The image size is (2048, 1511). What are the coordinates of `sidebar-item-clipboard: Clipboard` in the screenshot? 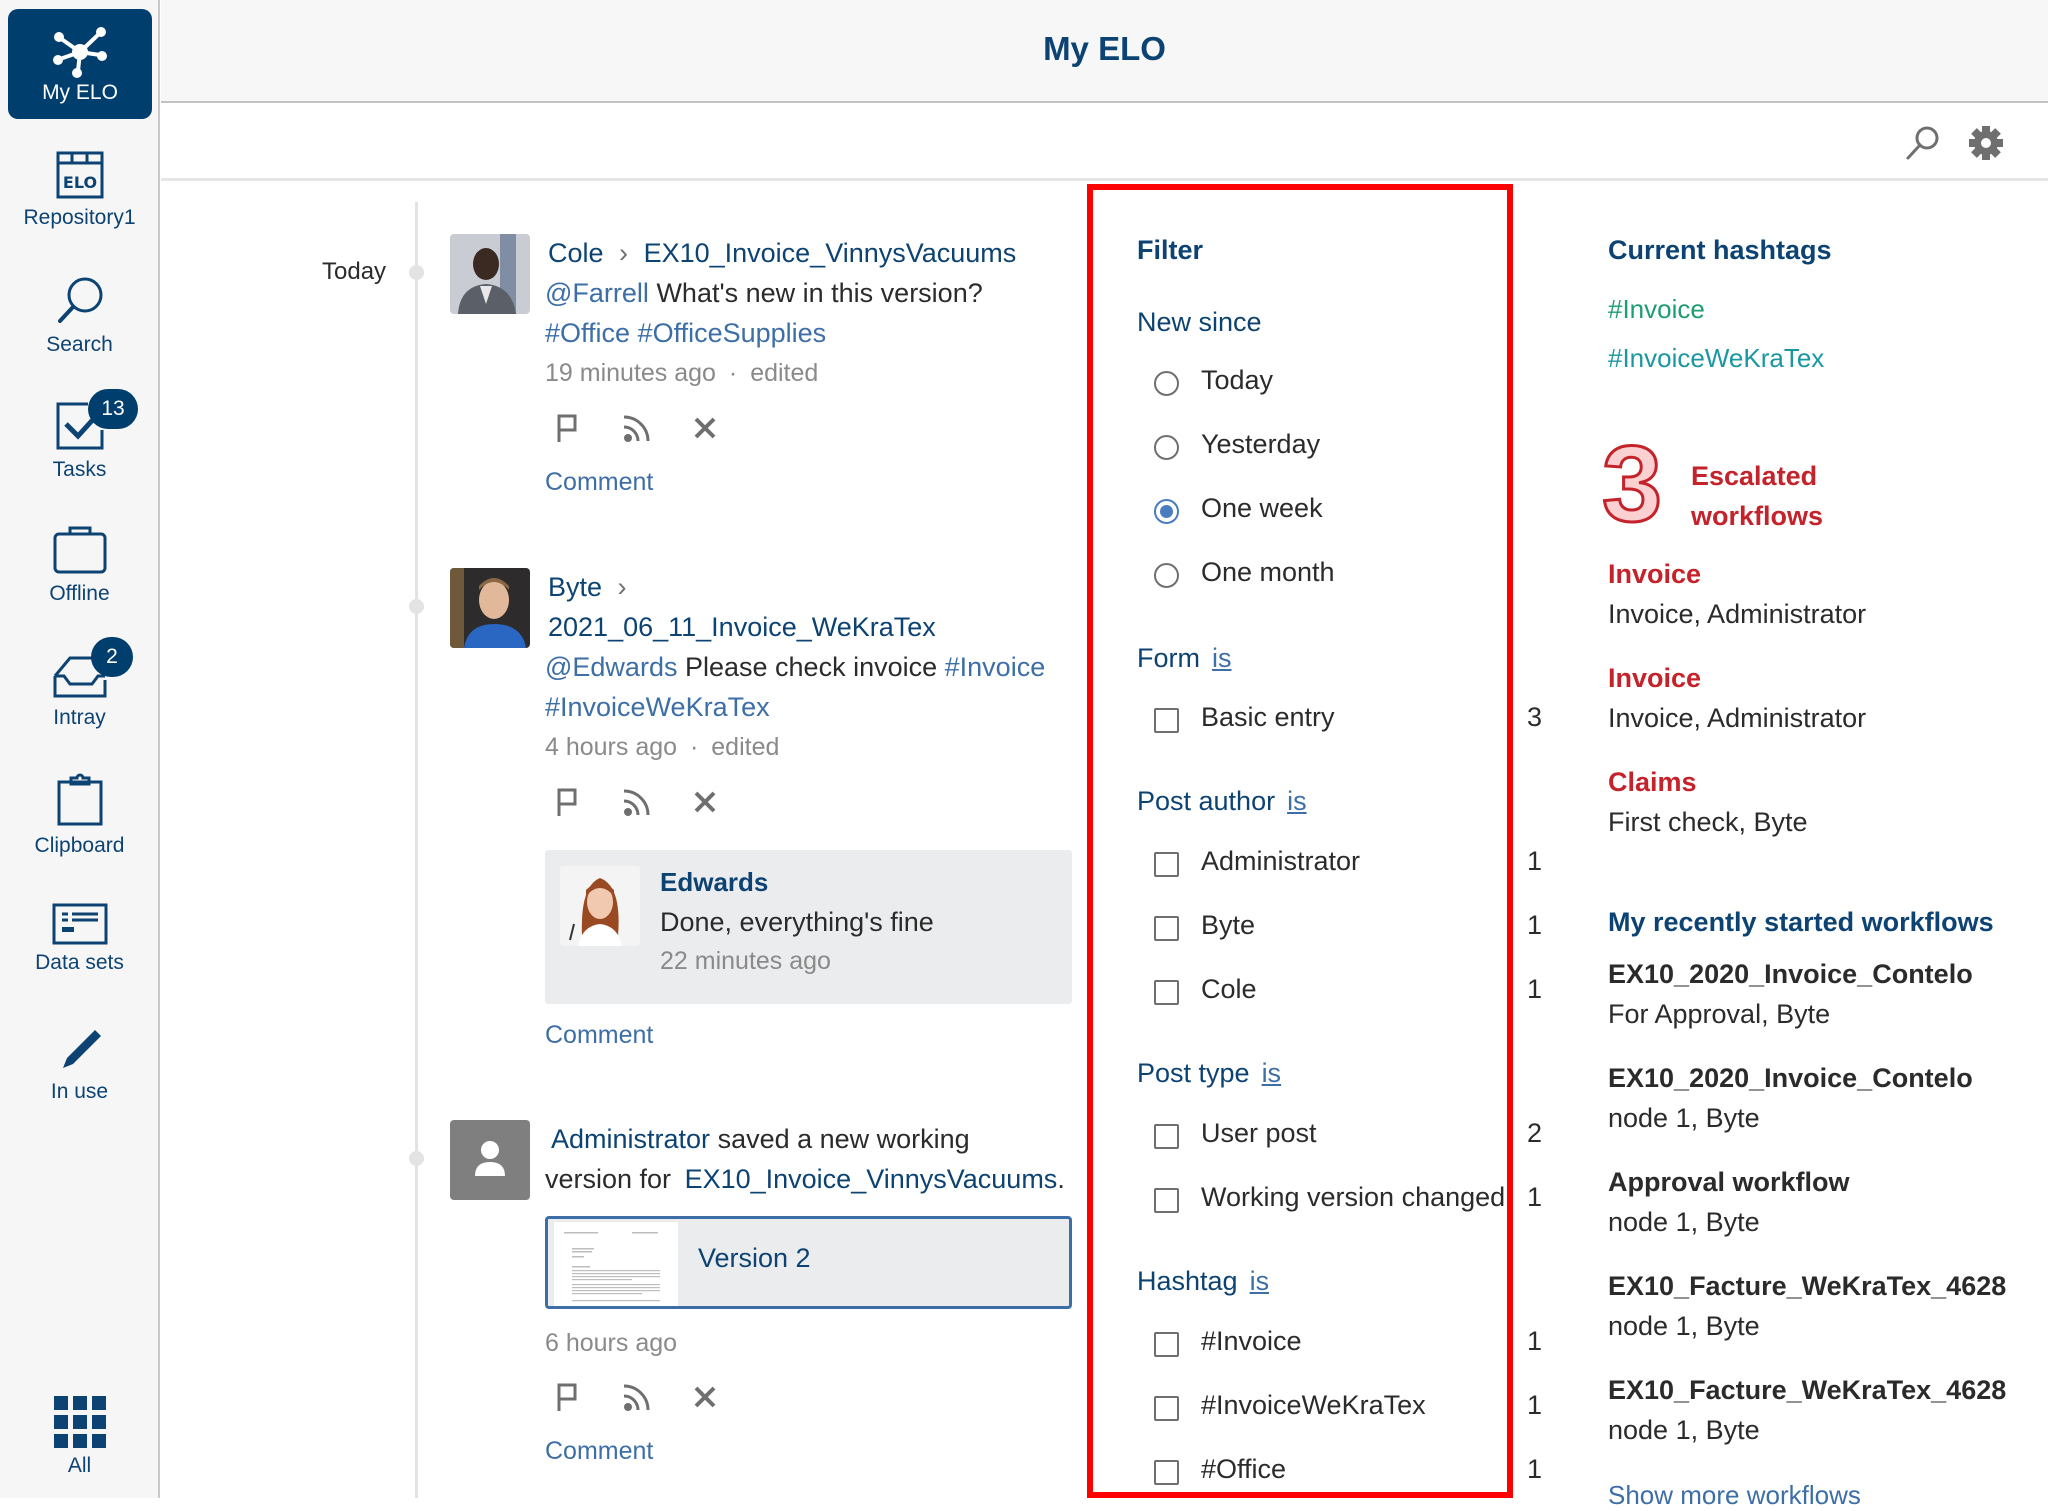 It's located at (79, 814).